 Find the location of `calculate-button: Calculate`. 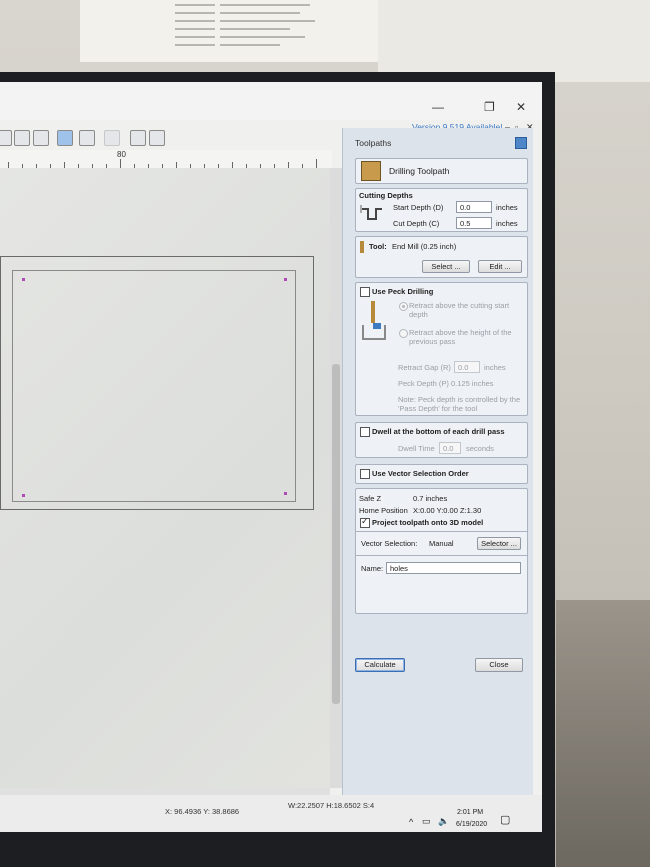

calculate-button: Calculate is located at coordinates (380, 665).